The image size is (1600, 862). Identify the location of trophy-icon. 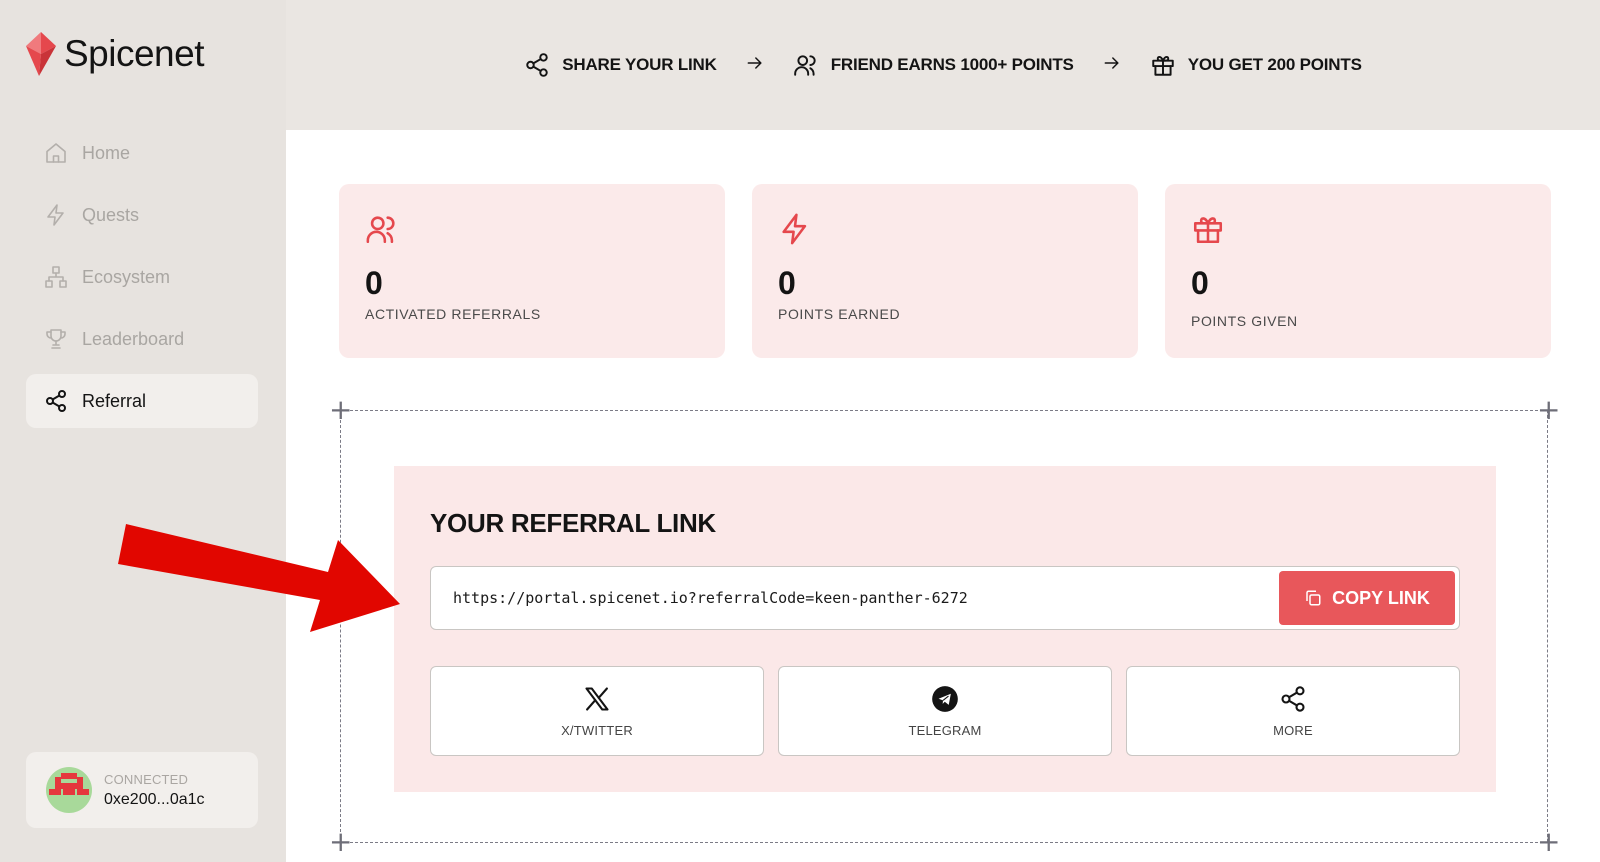
(56, 339).